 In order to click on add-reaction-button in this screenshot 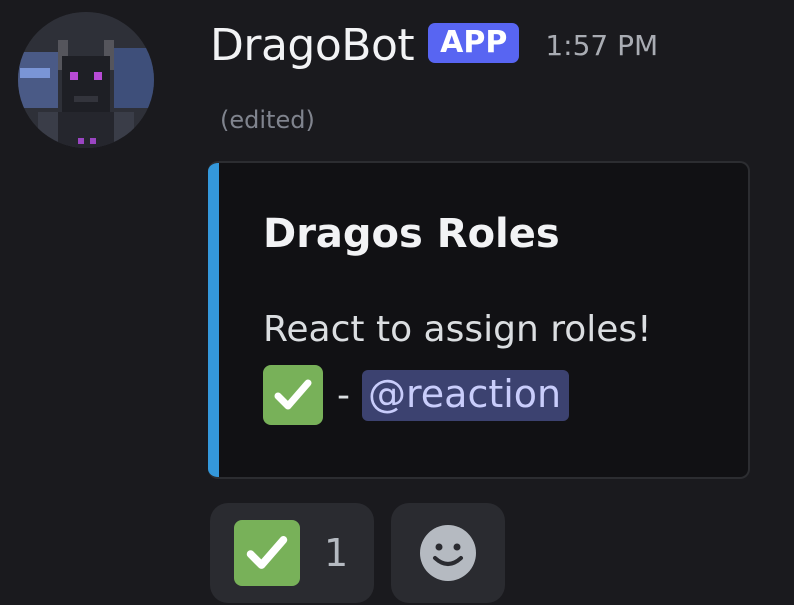, I will do `click(448, 553)`.